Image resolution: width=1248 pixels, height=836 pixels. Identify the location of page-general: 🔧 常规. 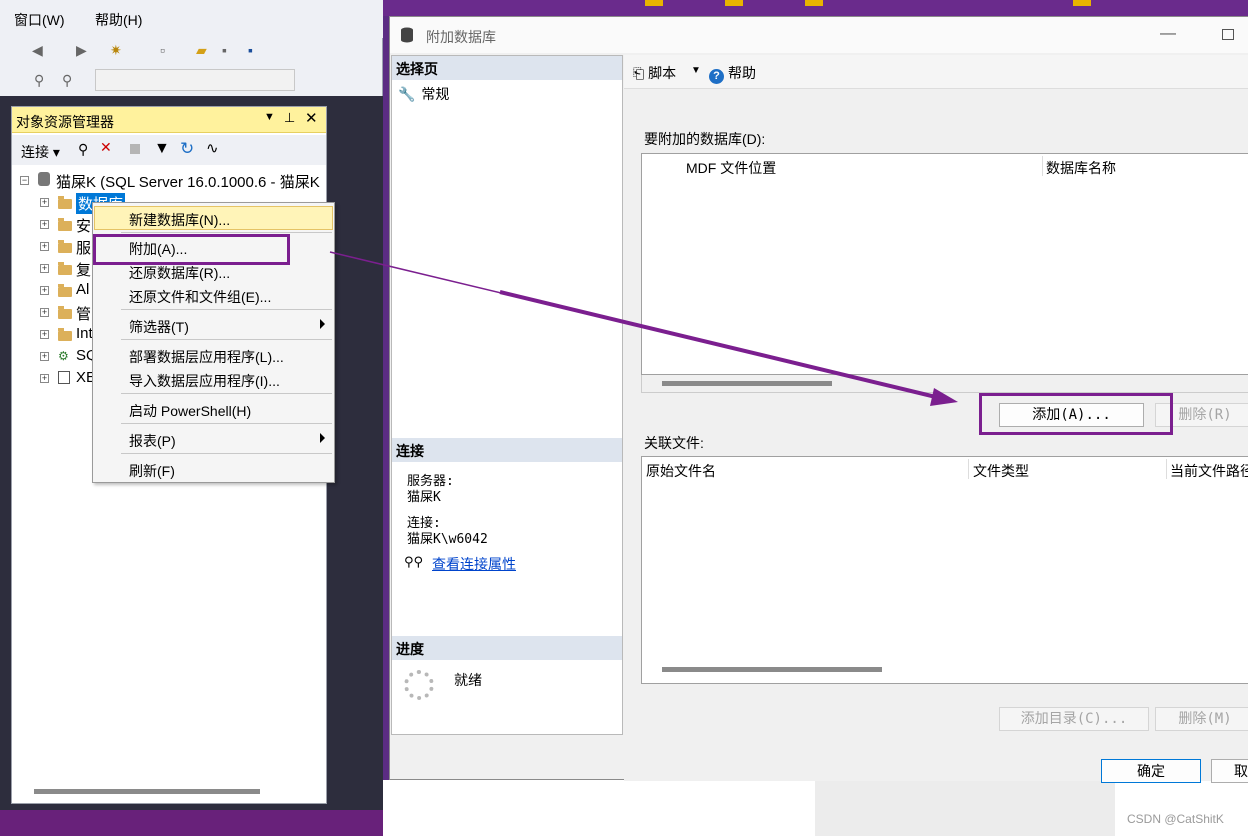
(423, 94).